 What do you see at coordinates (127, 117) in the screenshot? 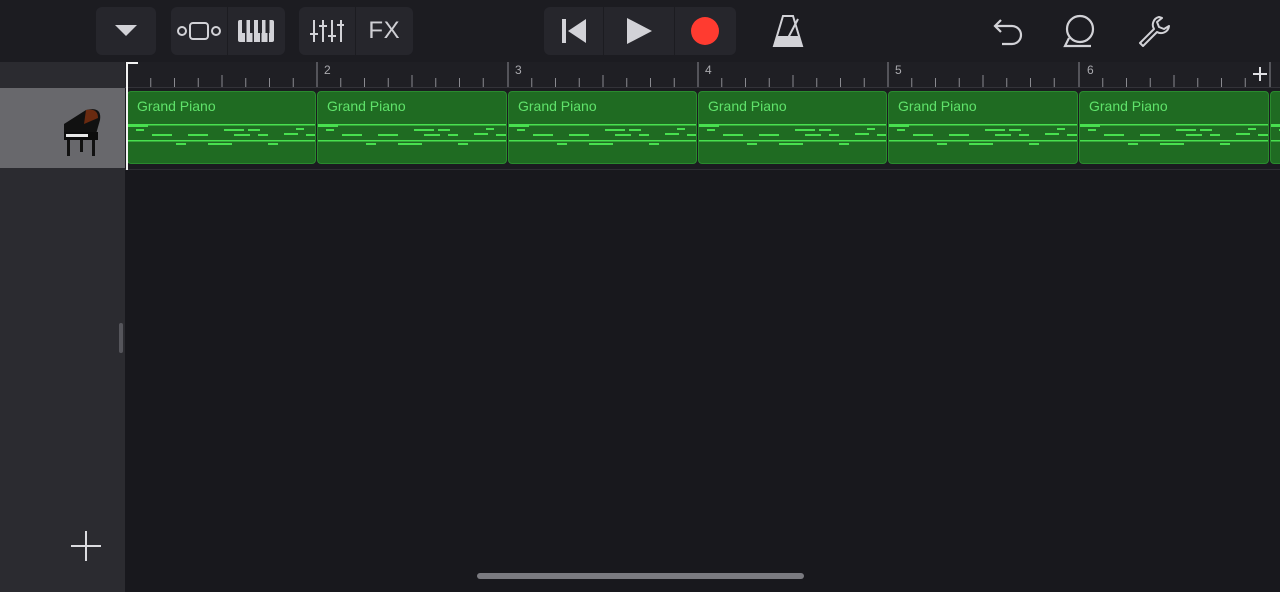
I see `playhead` at bounding box center [127, 117].